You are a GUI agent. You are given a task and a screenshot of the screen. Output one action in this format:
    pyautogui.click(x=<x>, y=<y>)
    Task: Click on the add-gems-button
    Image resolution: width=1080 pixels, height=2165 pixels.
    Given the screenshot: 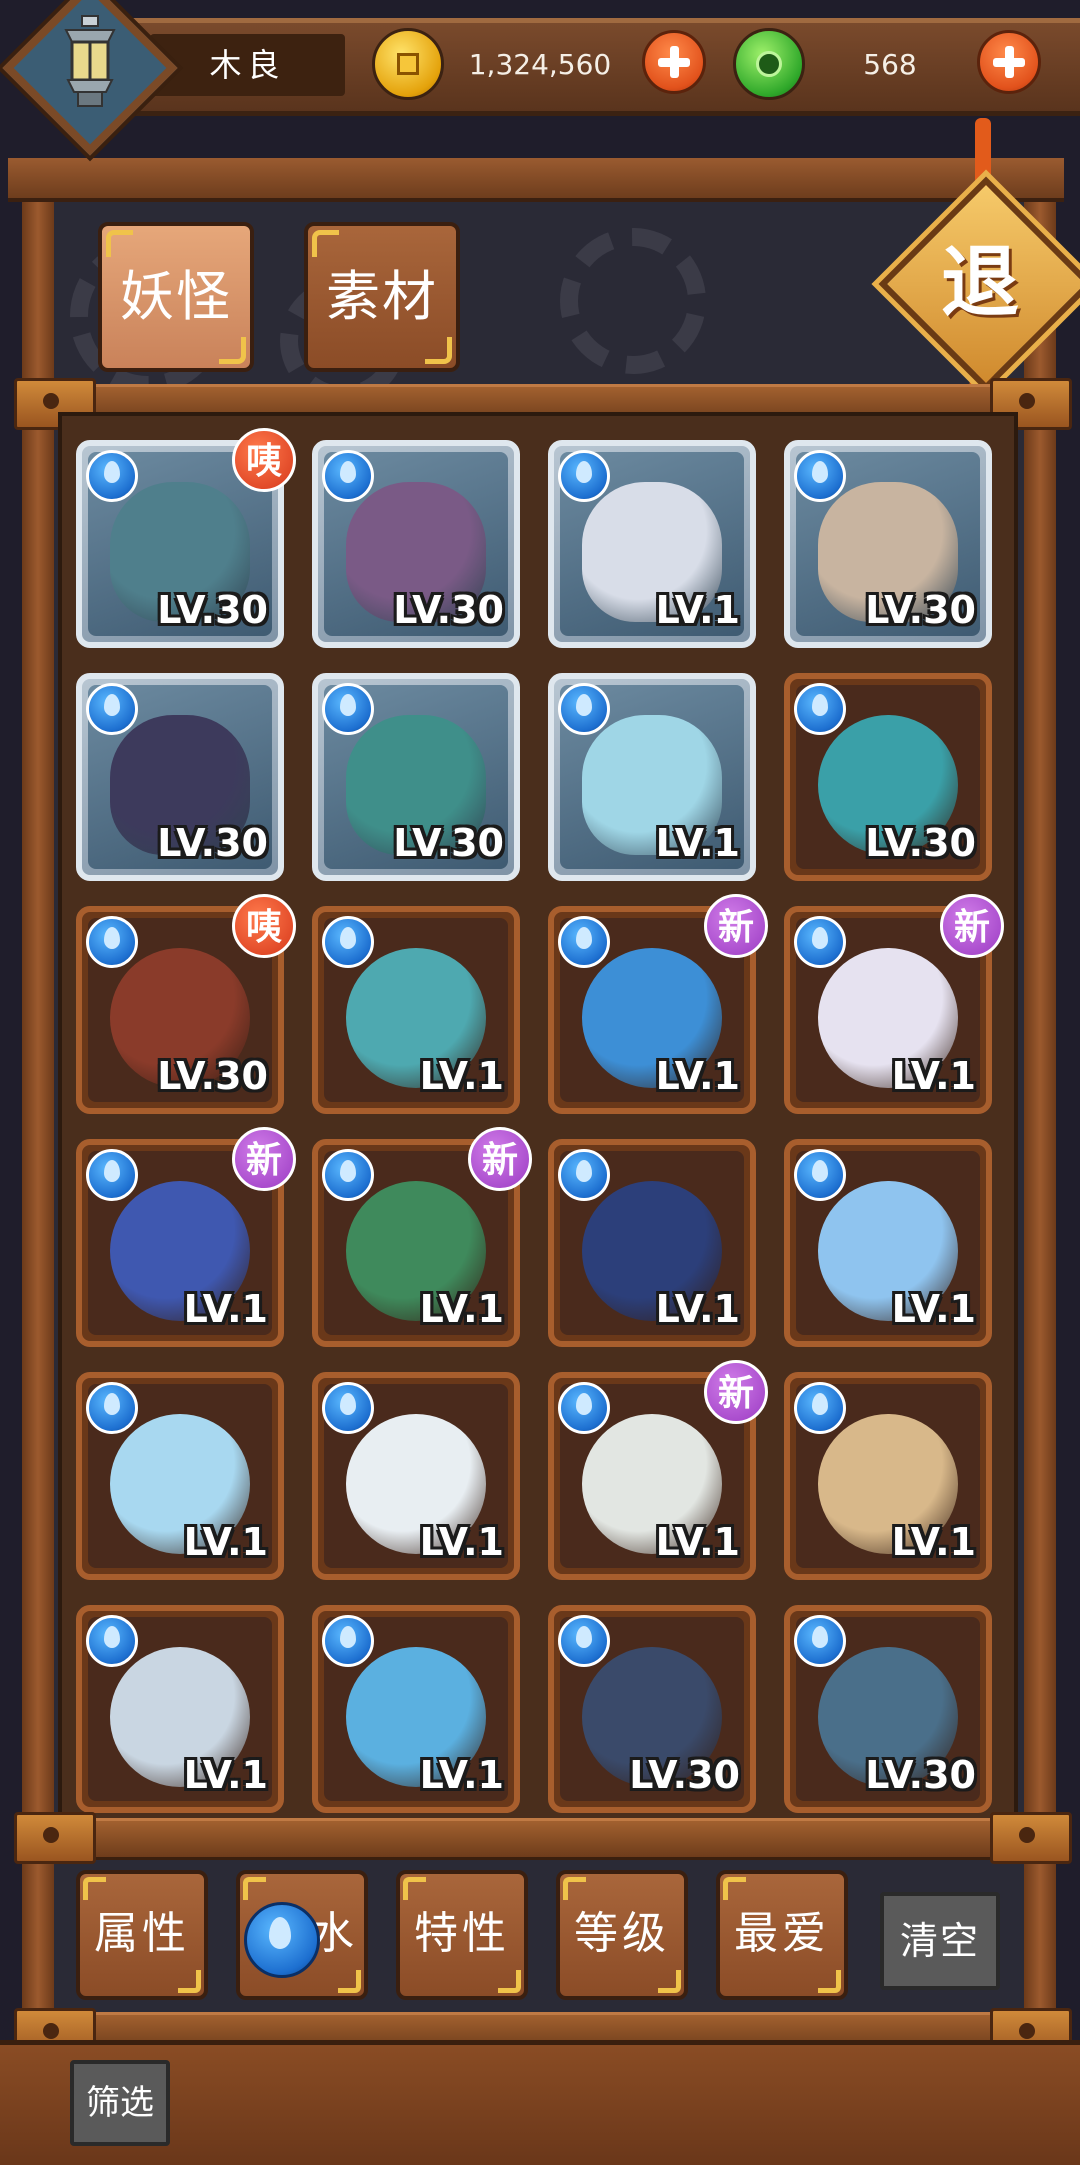 What is the action you would take?
    pyautogui.click(x=1009, y=62)
    